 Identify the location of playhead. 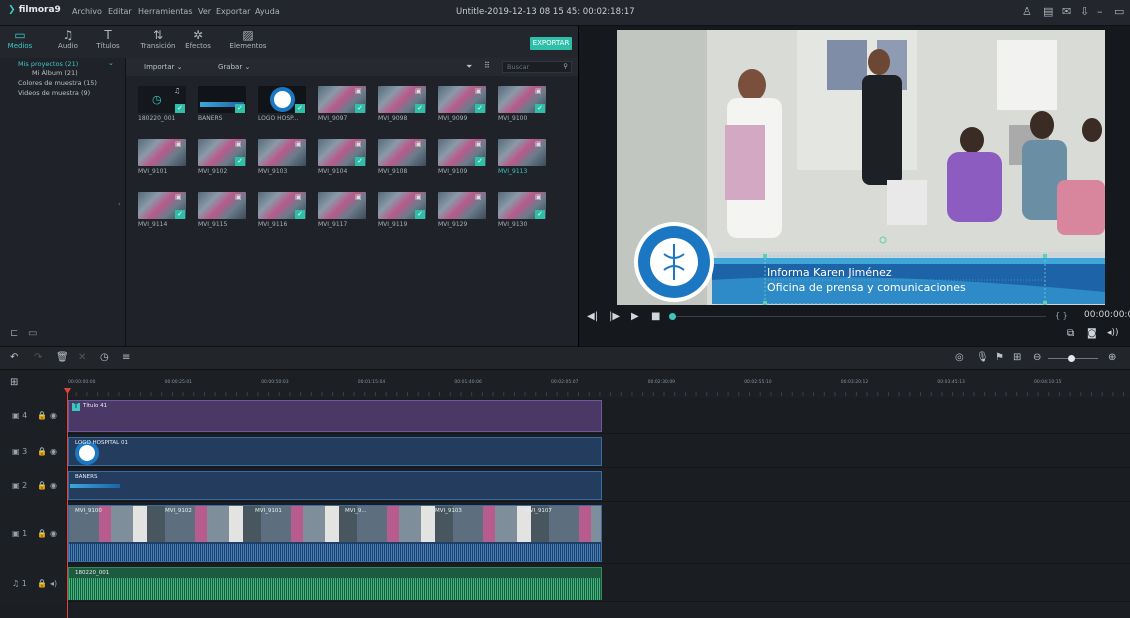
(67, 505).